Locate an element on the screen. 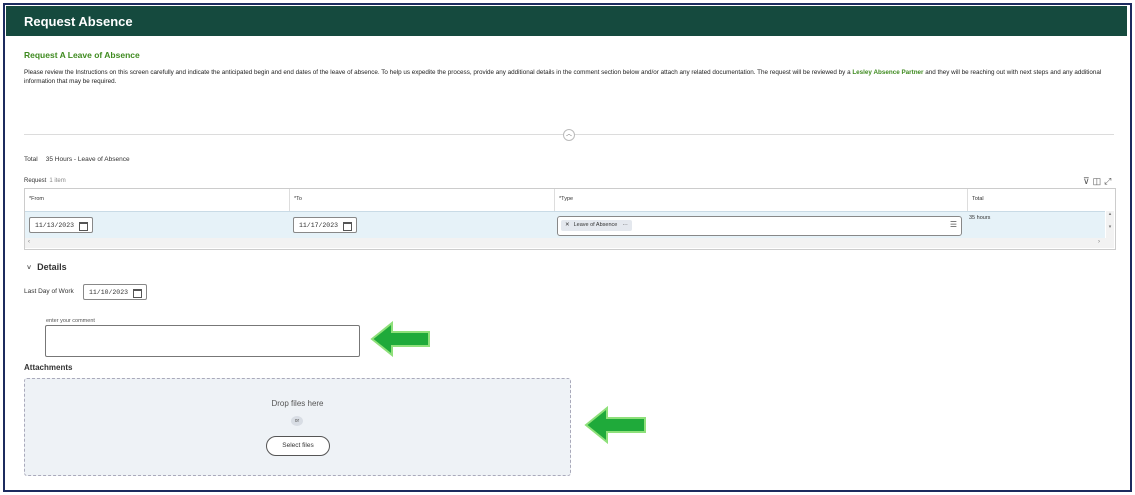  expand-icon: ⤢ is located at coordinates (1107, 181).